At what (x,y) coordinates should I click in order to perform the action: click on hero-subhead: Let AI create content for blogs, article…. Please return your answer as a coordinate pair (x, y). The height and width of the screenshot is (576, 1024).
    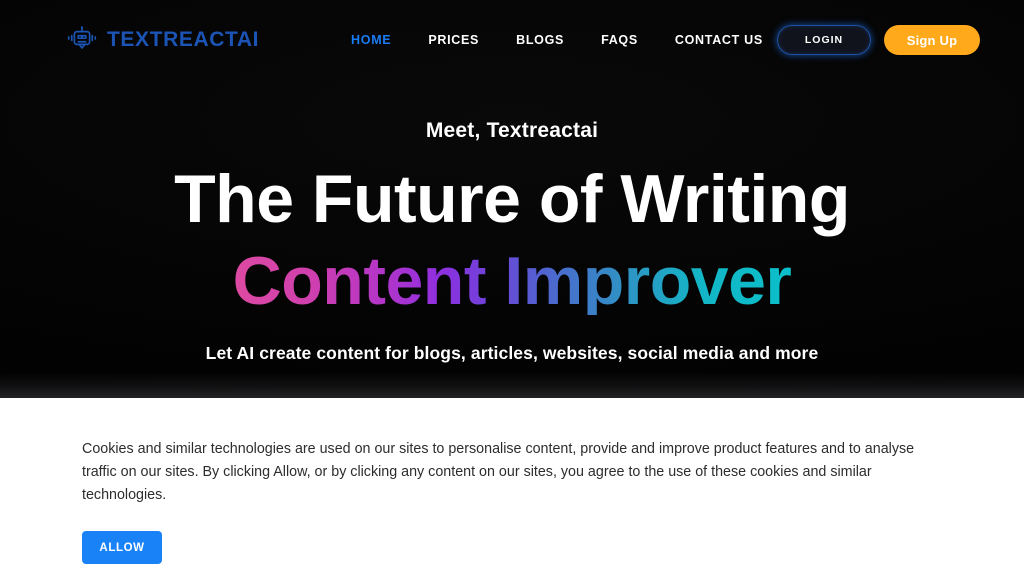
    Looking at the image, I should click on (512, 353).